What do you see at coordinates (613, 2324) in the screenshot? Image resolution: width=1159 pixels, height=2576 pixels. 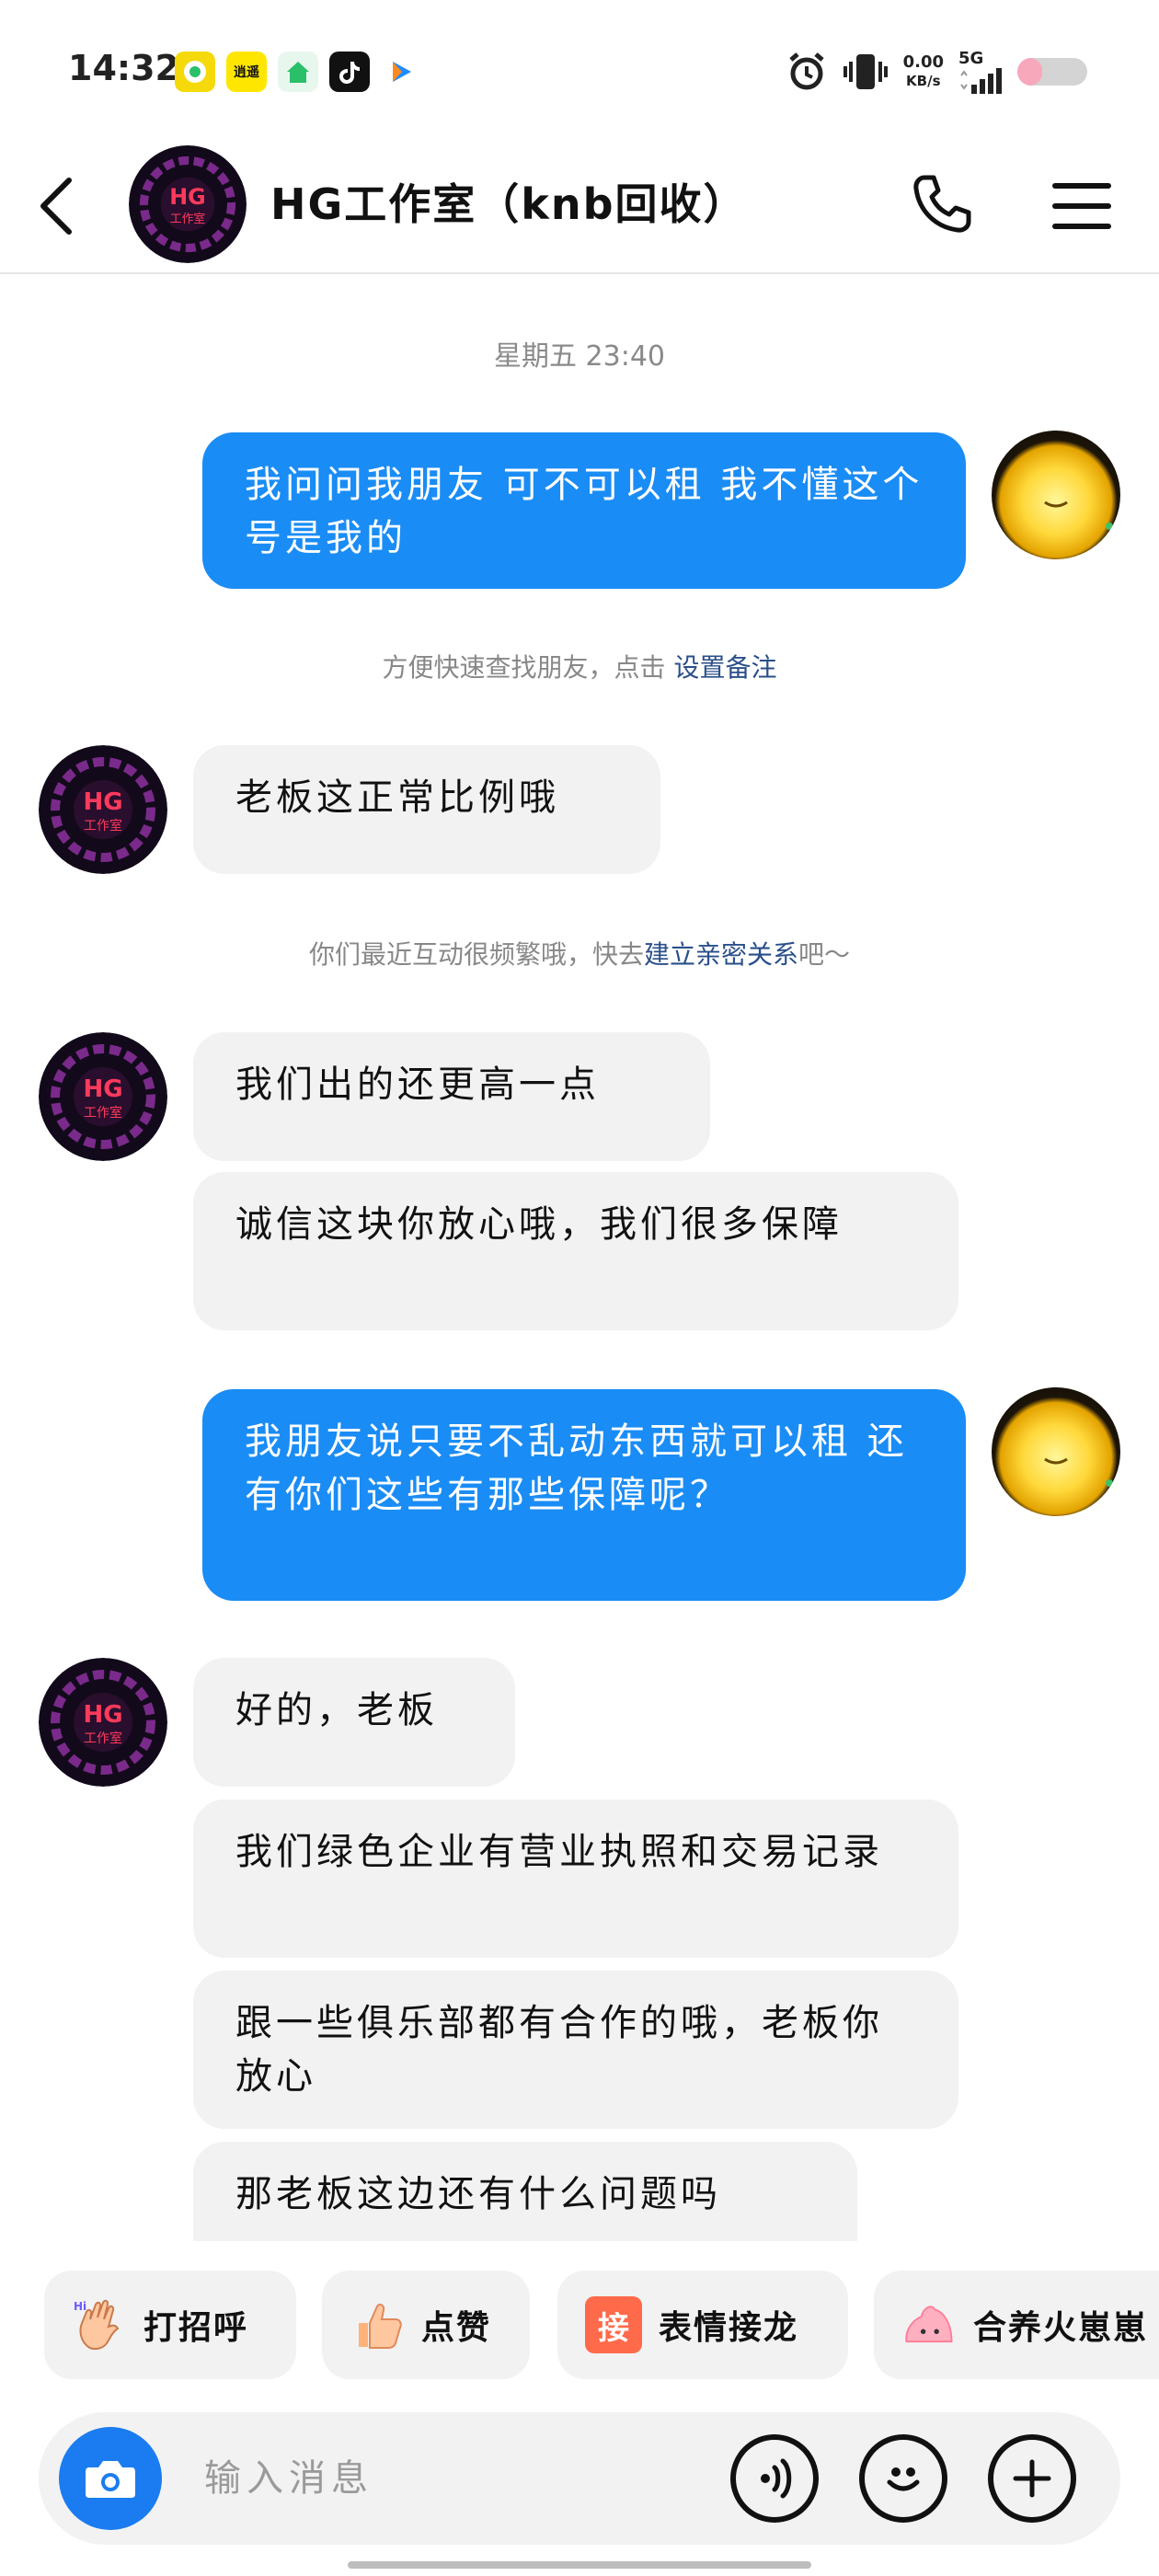 I see `emoji-chain-icon: 接` at bounding box center [613, 2324].